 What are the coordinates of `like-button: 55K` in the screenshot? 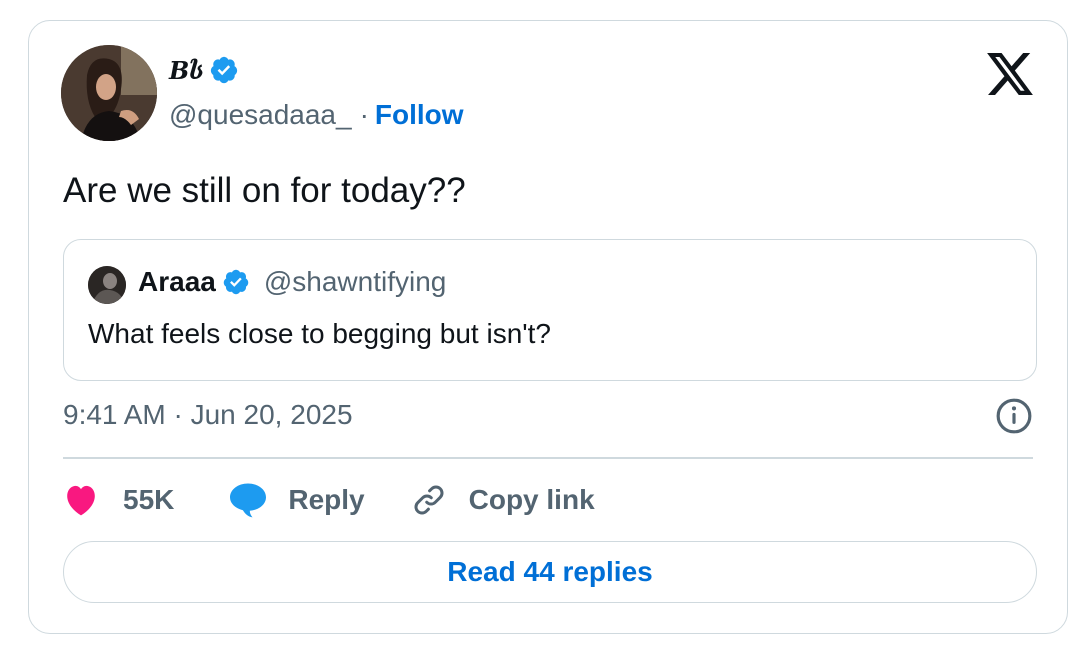 It's located at (145, 500).